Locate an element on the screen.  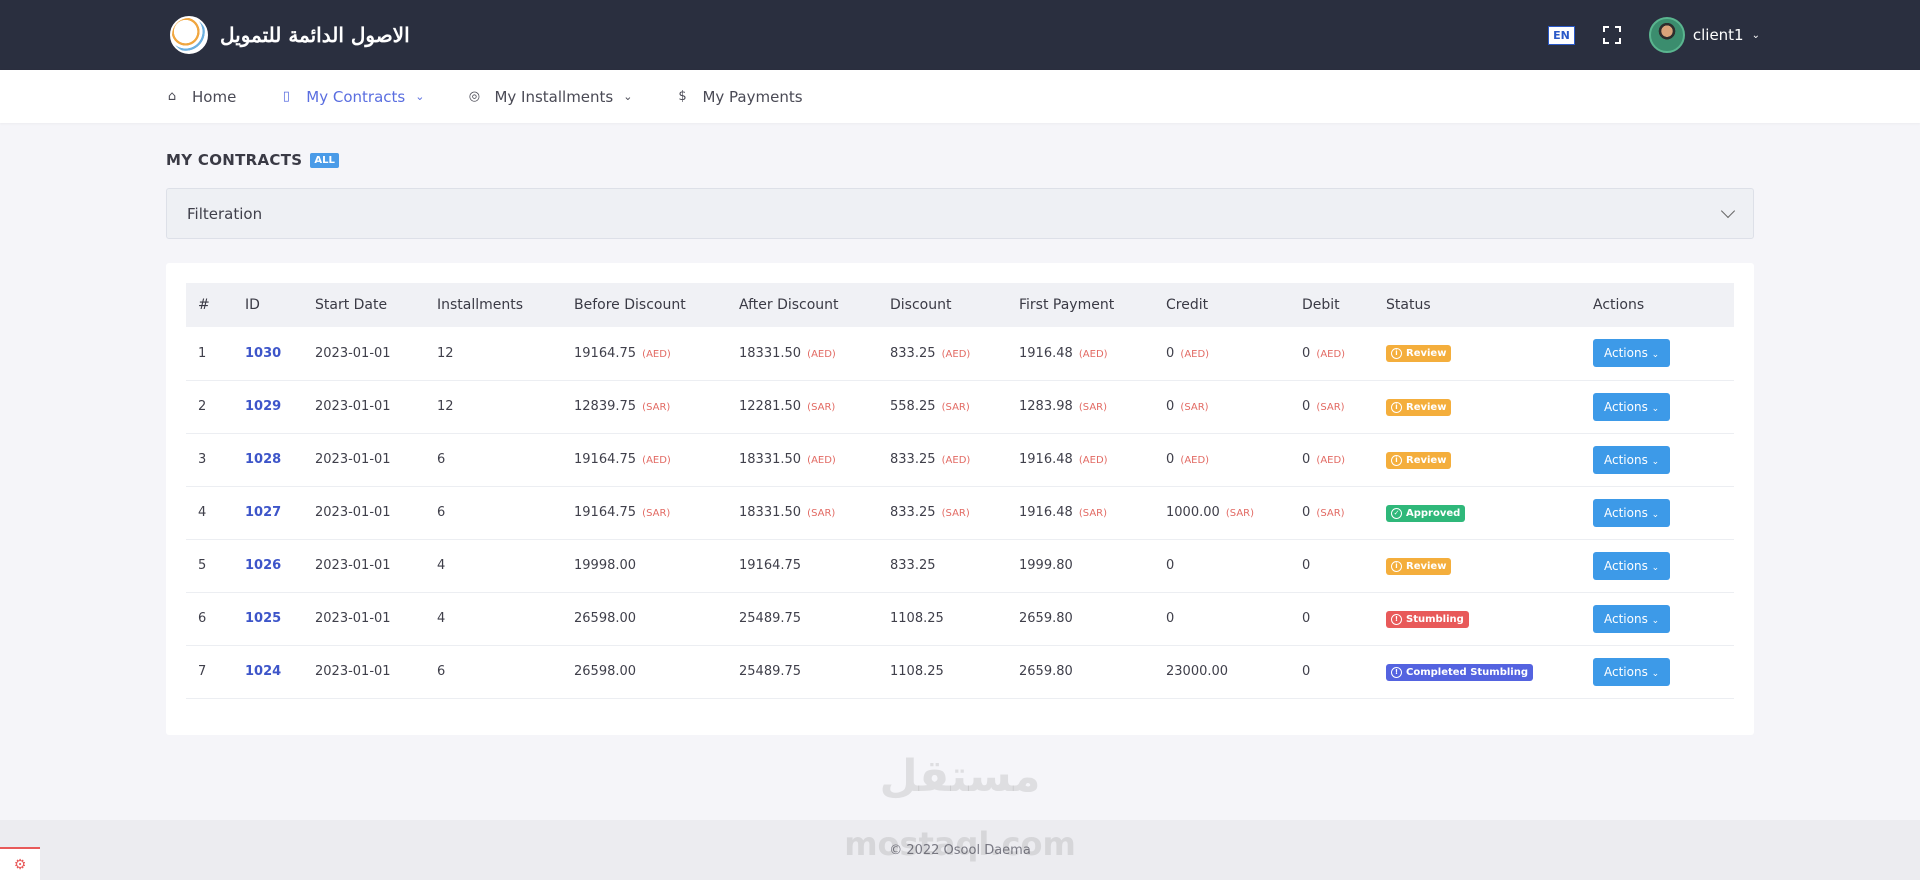
debit-cell: 0 (AED) is located at coordinates (1332, 354).